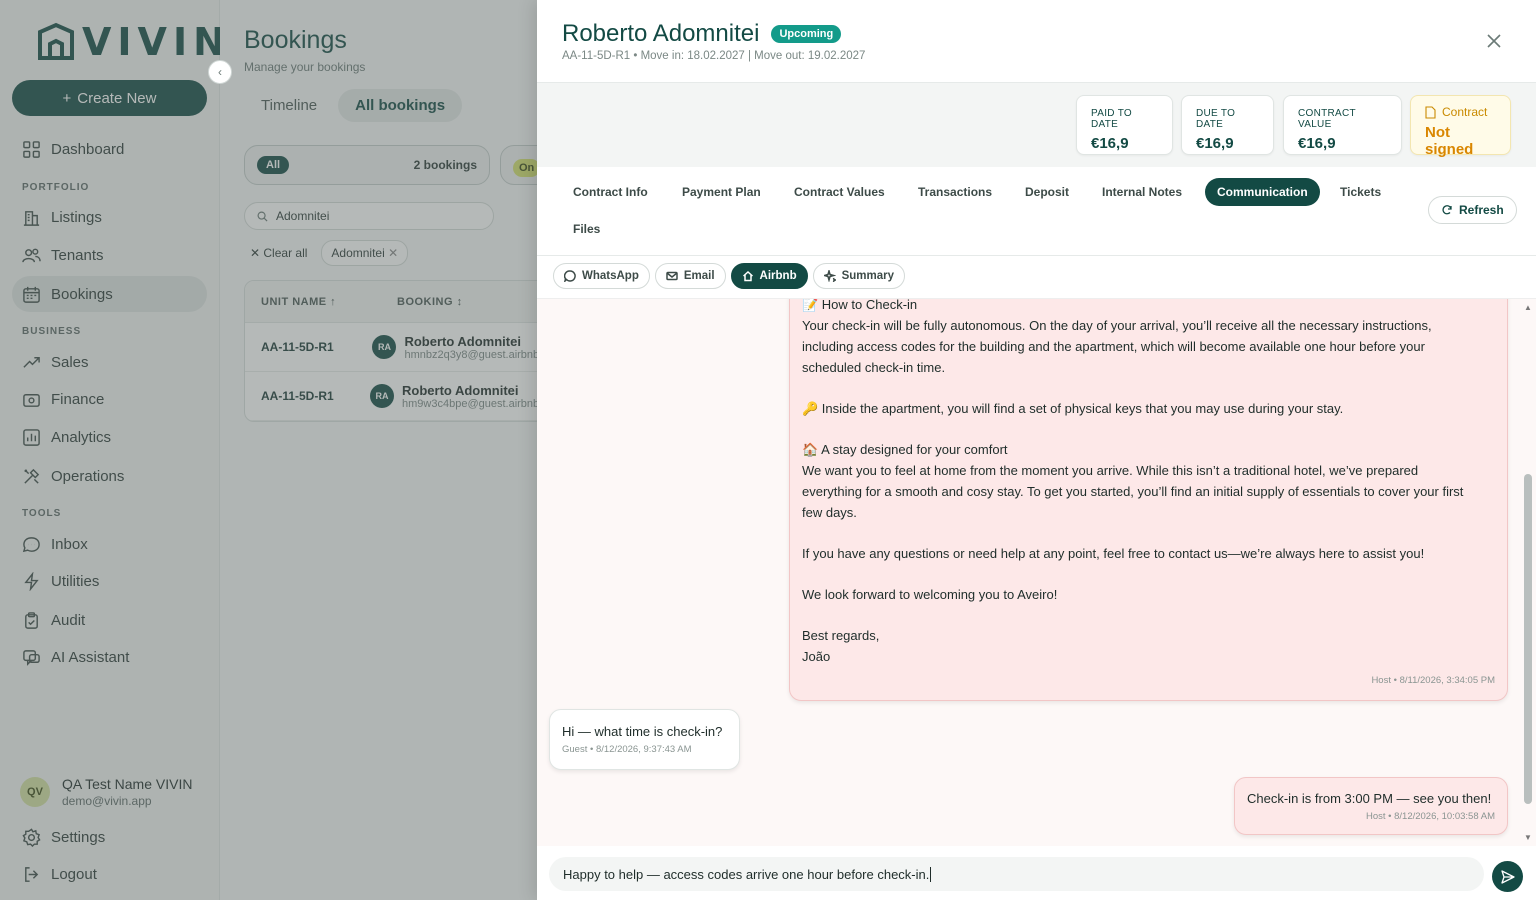 The width and height of the screenshot is (1536, 900). Describe the element at coordinates (747, 276) in the screenshot. I see `home-icon` at that location.